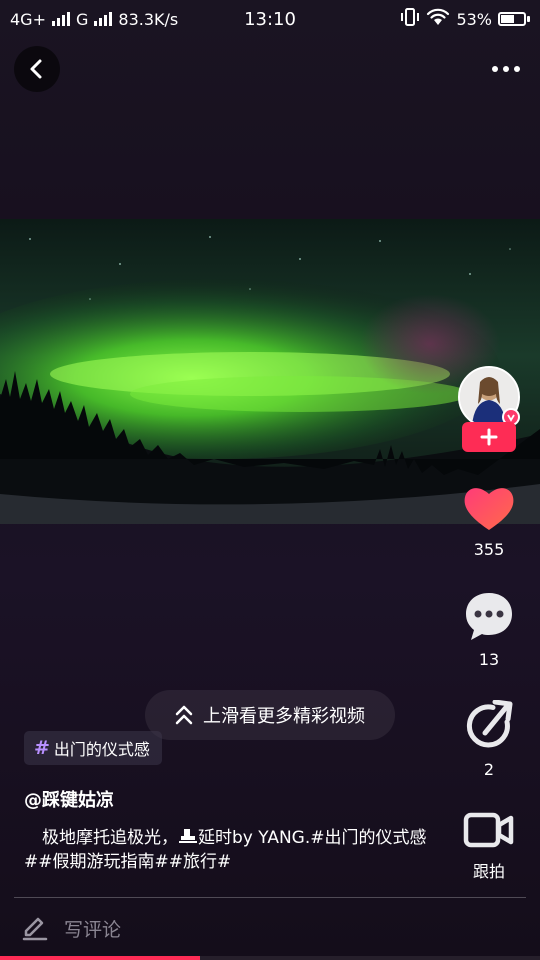  I want to click on share-count: 2, so click(489, 769).